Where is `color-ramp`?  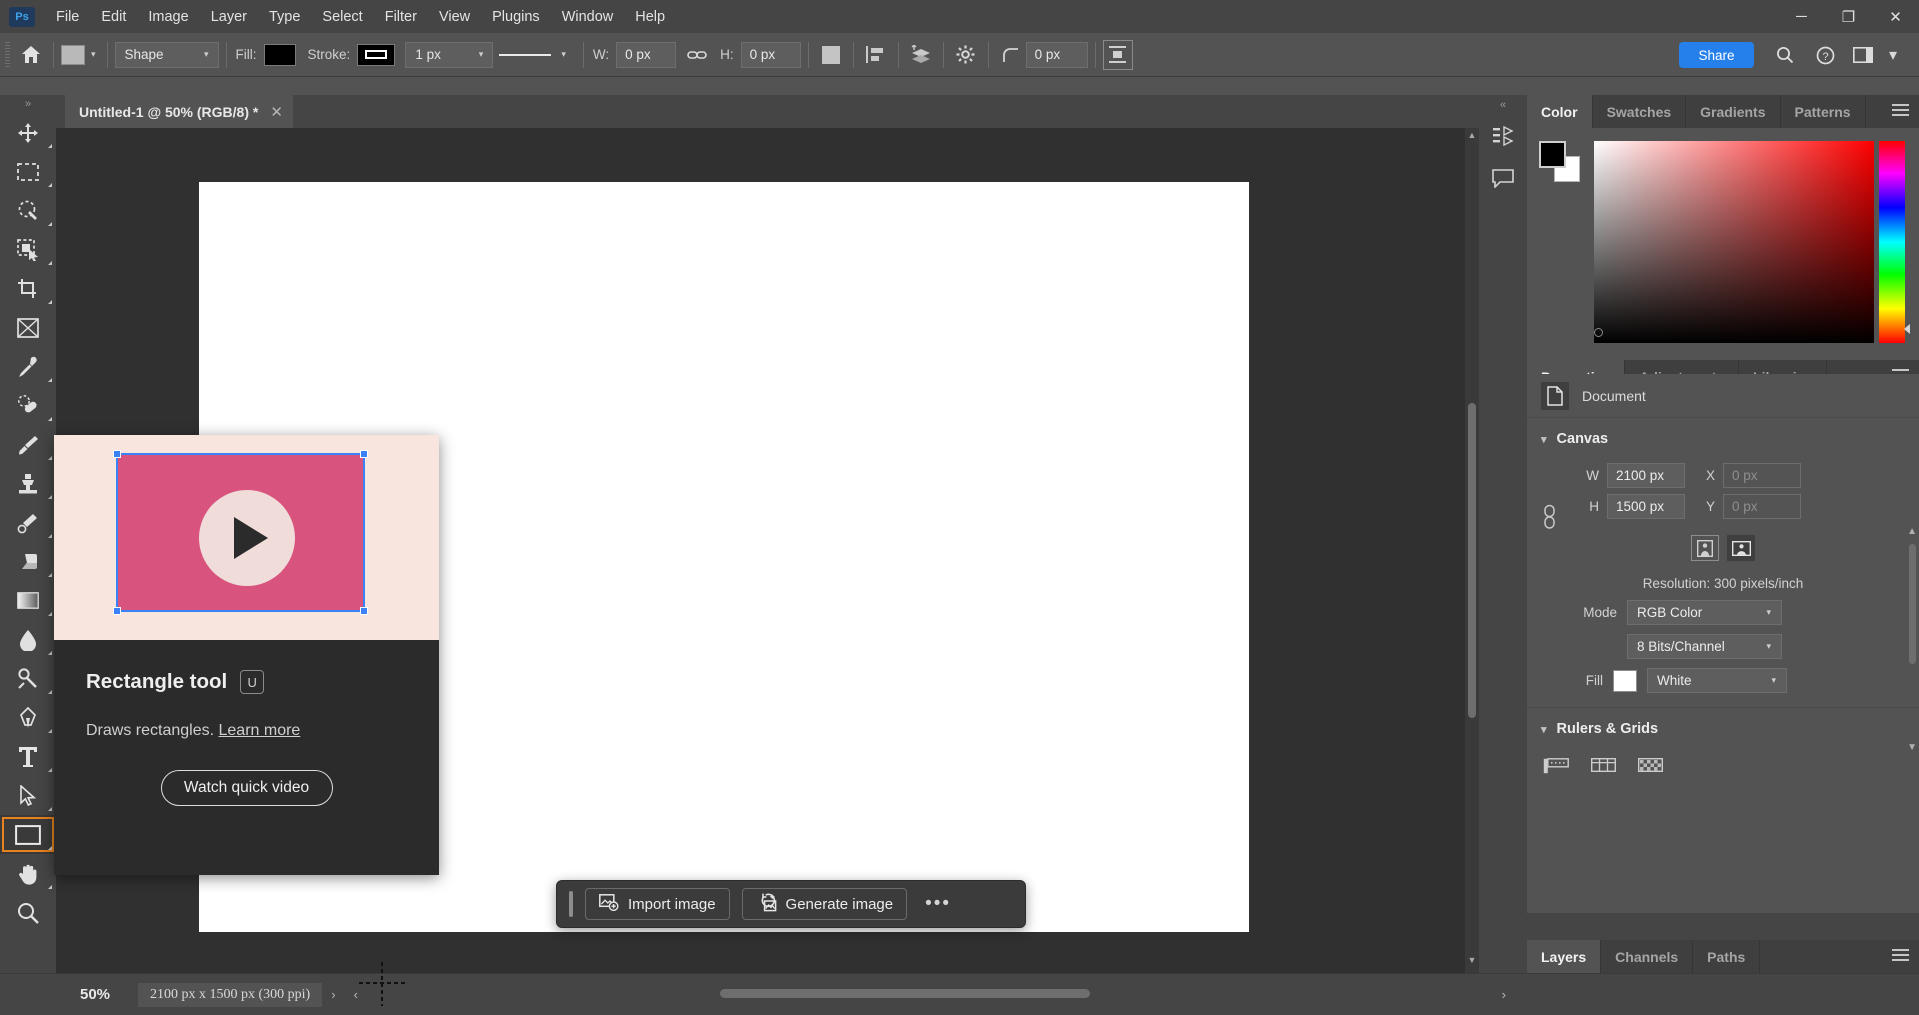 color-ramp is located at coordinates (1734, 242).